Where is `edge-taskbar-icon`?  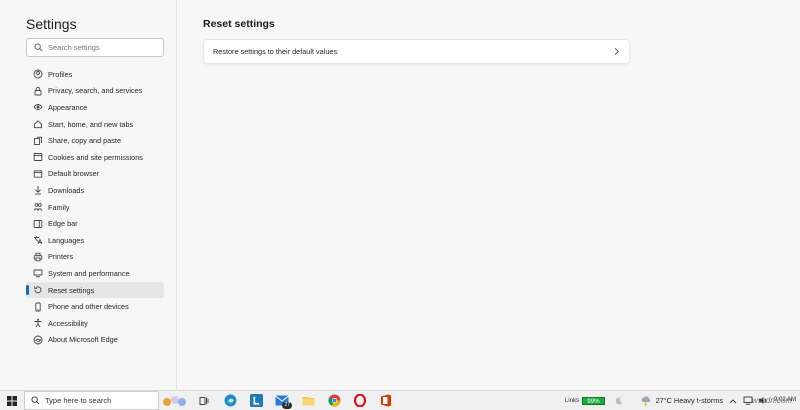
edge-taskbar-icon is located at coordinates (230, 400).